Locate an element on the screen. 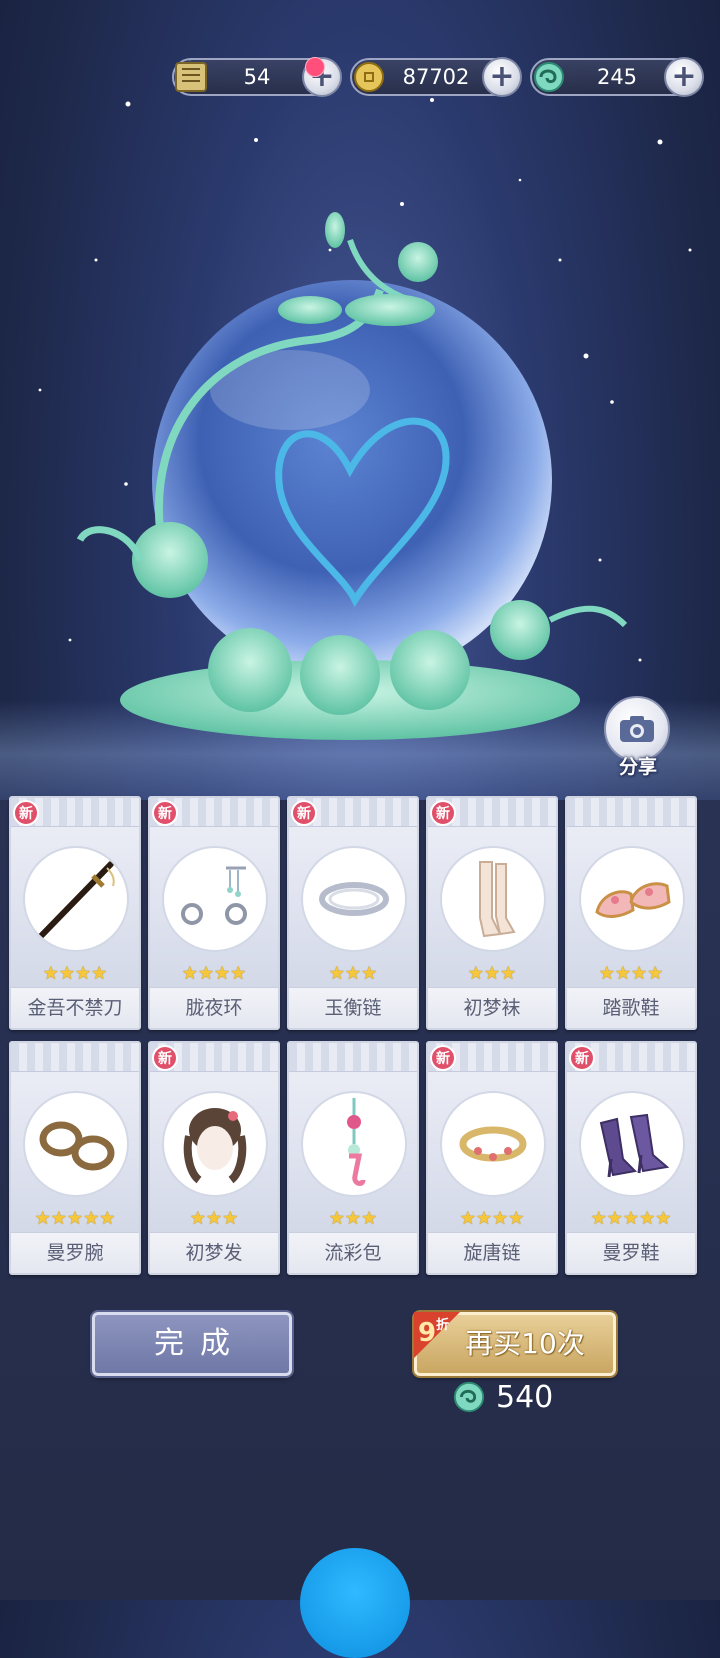 The image size is (720, 1658). notification-badge is located at coordinates (315, 67).